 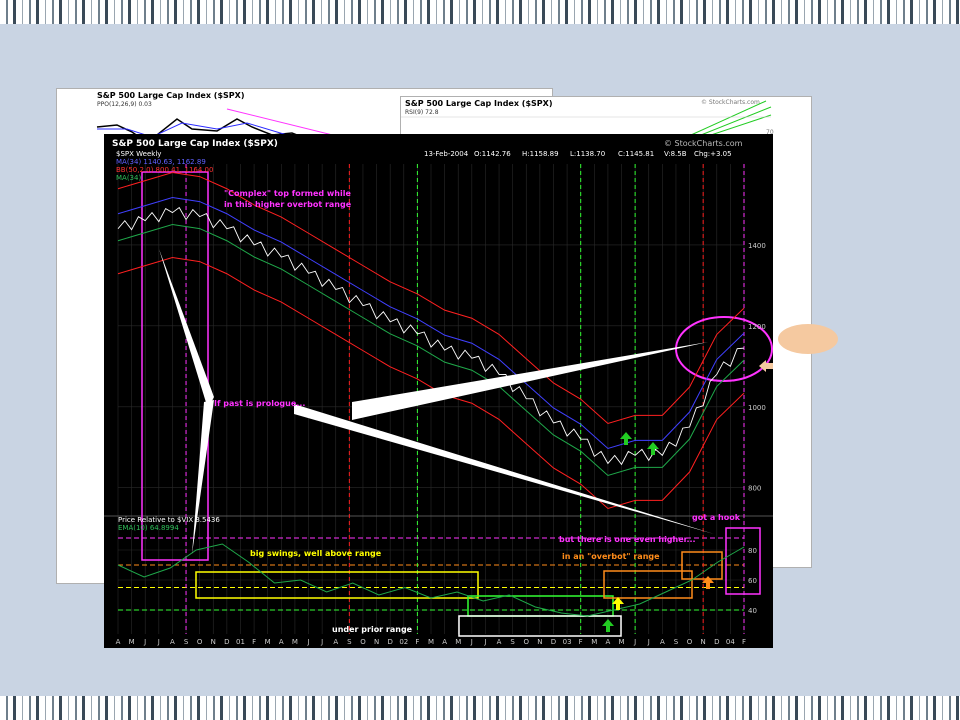 I want to click on price-tick-label: 1400, so click(x=757, y=246).